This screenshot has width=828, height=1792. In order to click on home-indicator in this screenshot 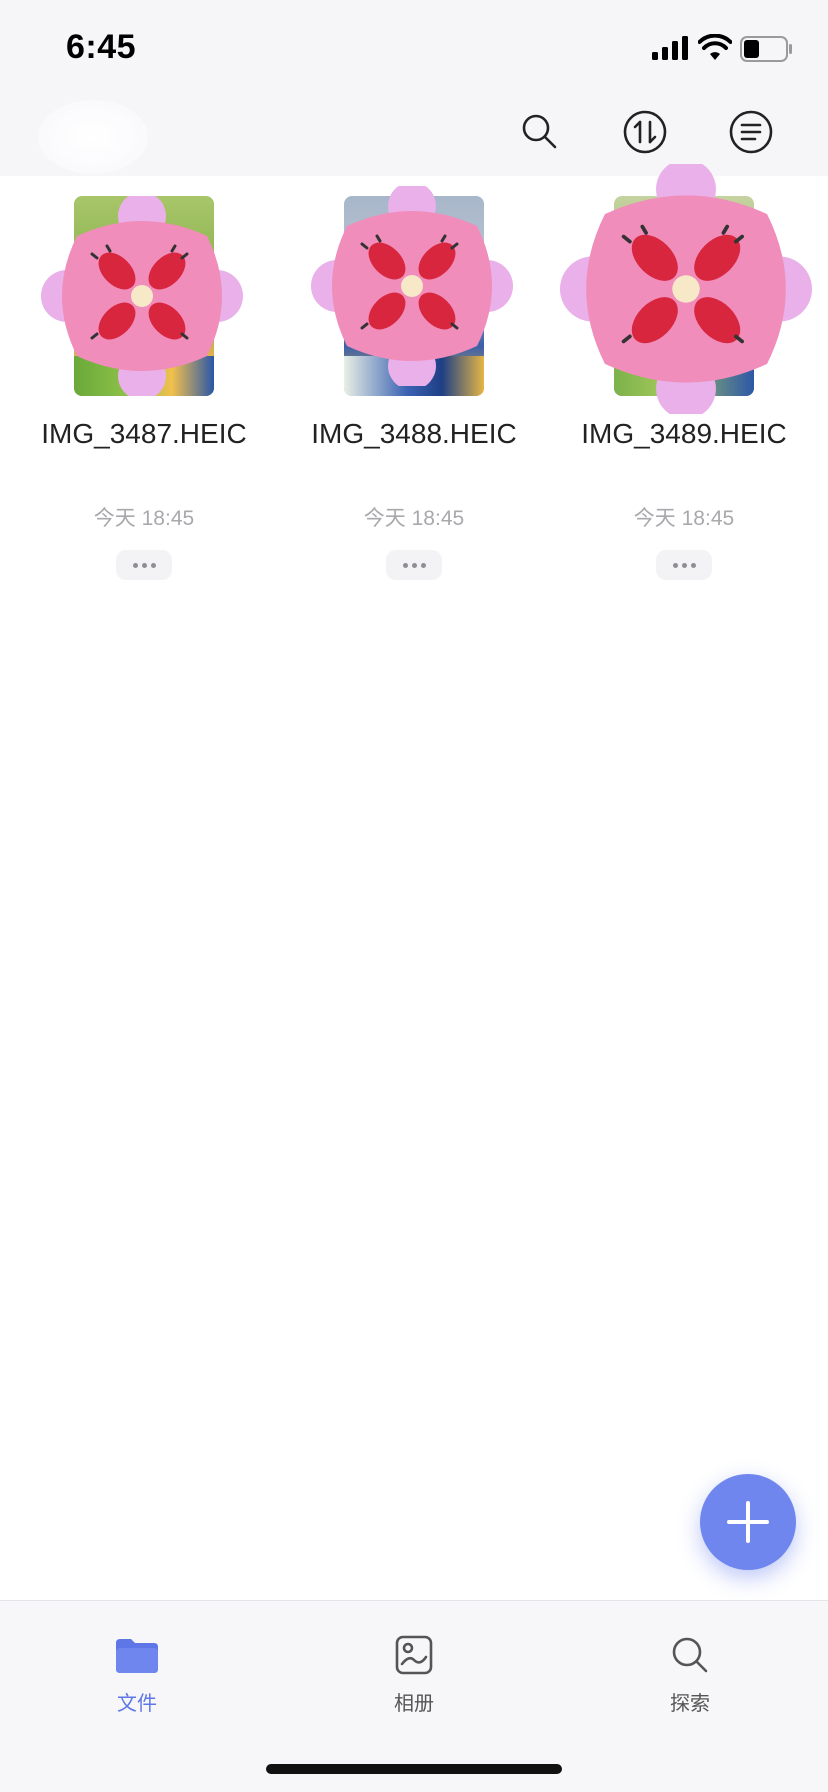, I will do `click(414, 1769)`.